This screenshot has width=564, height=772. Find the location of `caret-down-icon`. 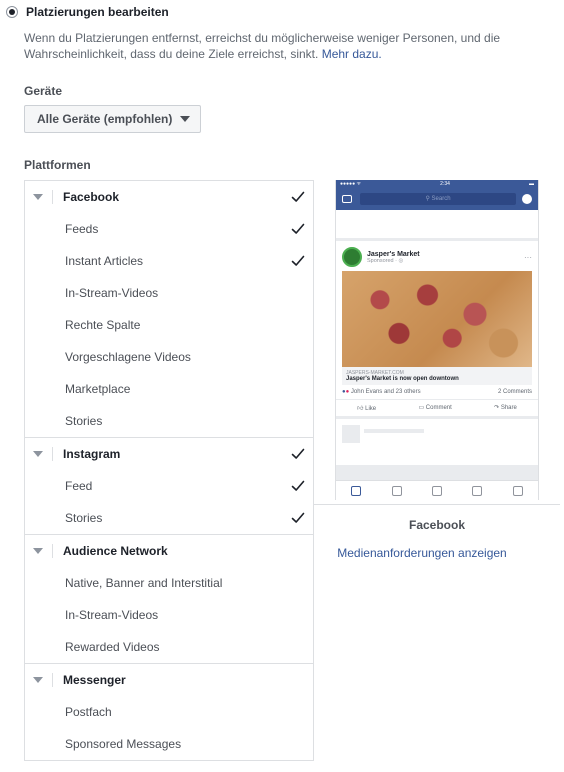

caret-down-icon is located at coordinates (185, 119).